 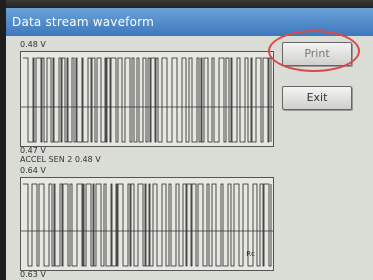 I want to click on exit-button: Exit, so click(x=317, y=98).